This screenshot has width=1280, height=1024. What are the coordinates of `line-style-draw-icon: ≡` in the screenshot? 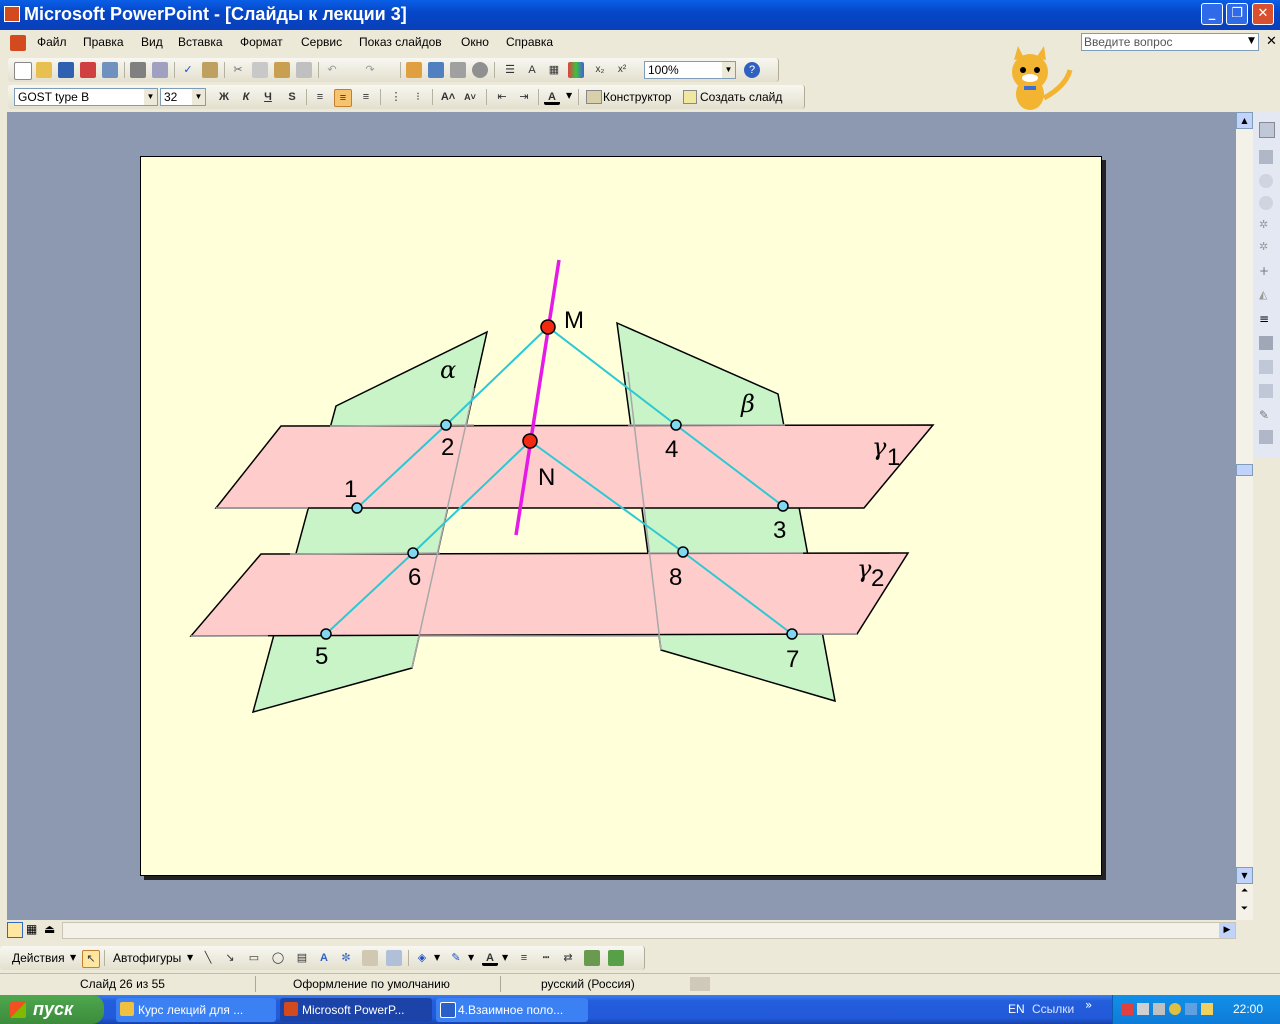 It's located at (524, 958).